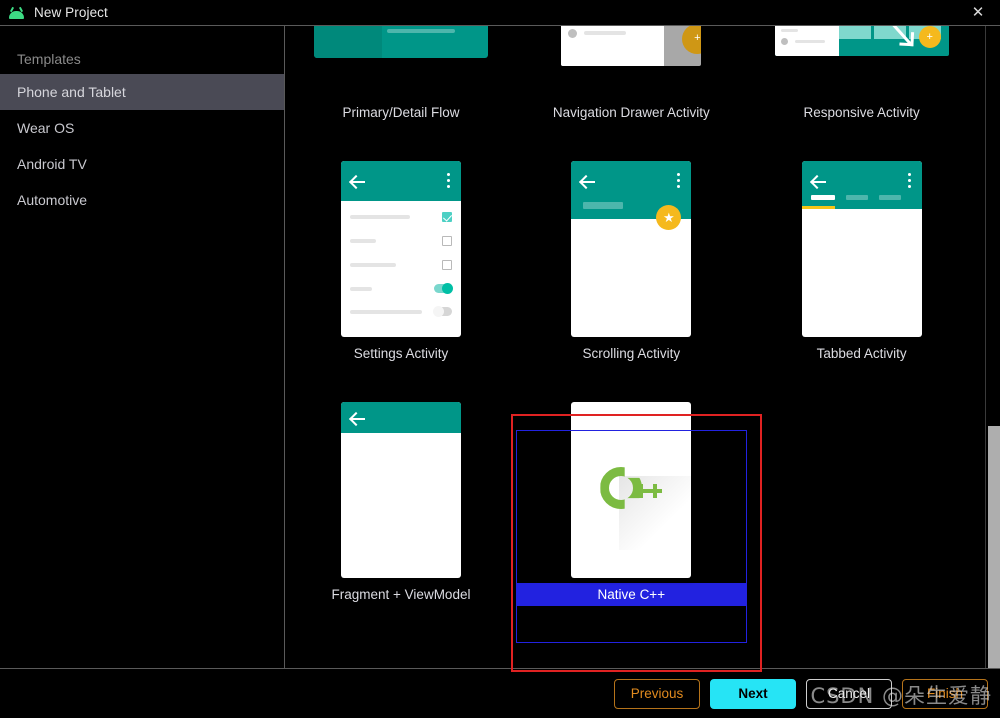  Describe the element at coordinates (861, 353) in the screenshot. I see `template-label: Tabbed Activity` at that location.